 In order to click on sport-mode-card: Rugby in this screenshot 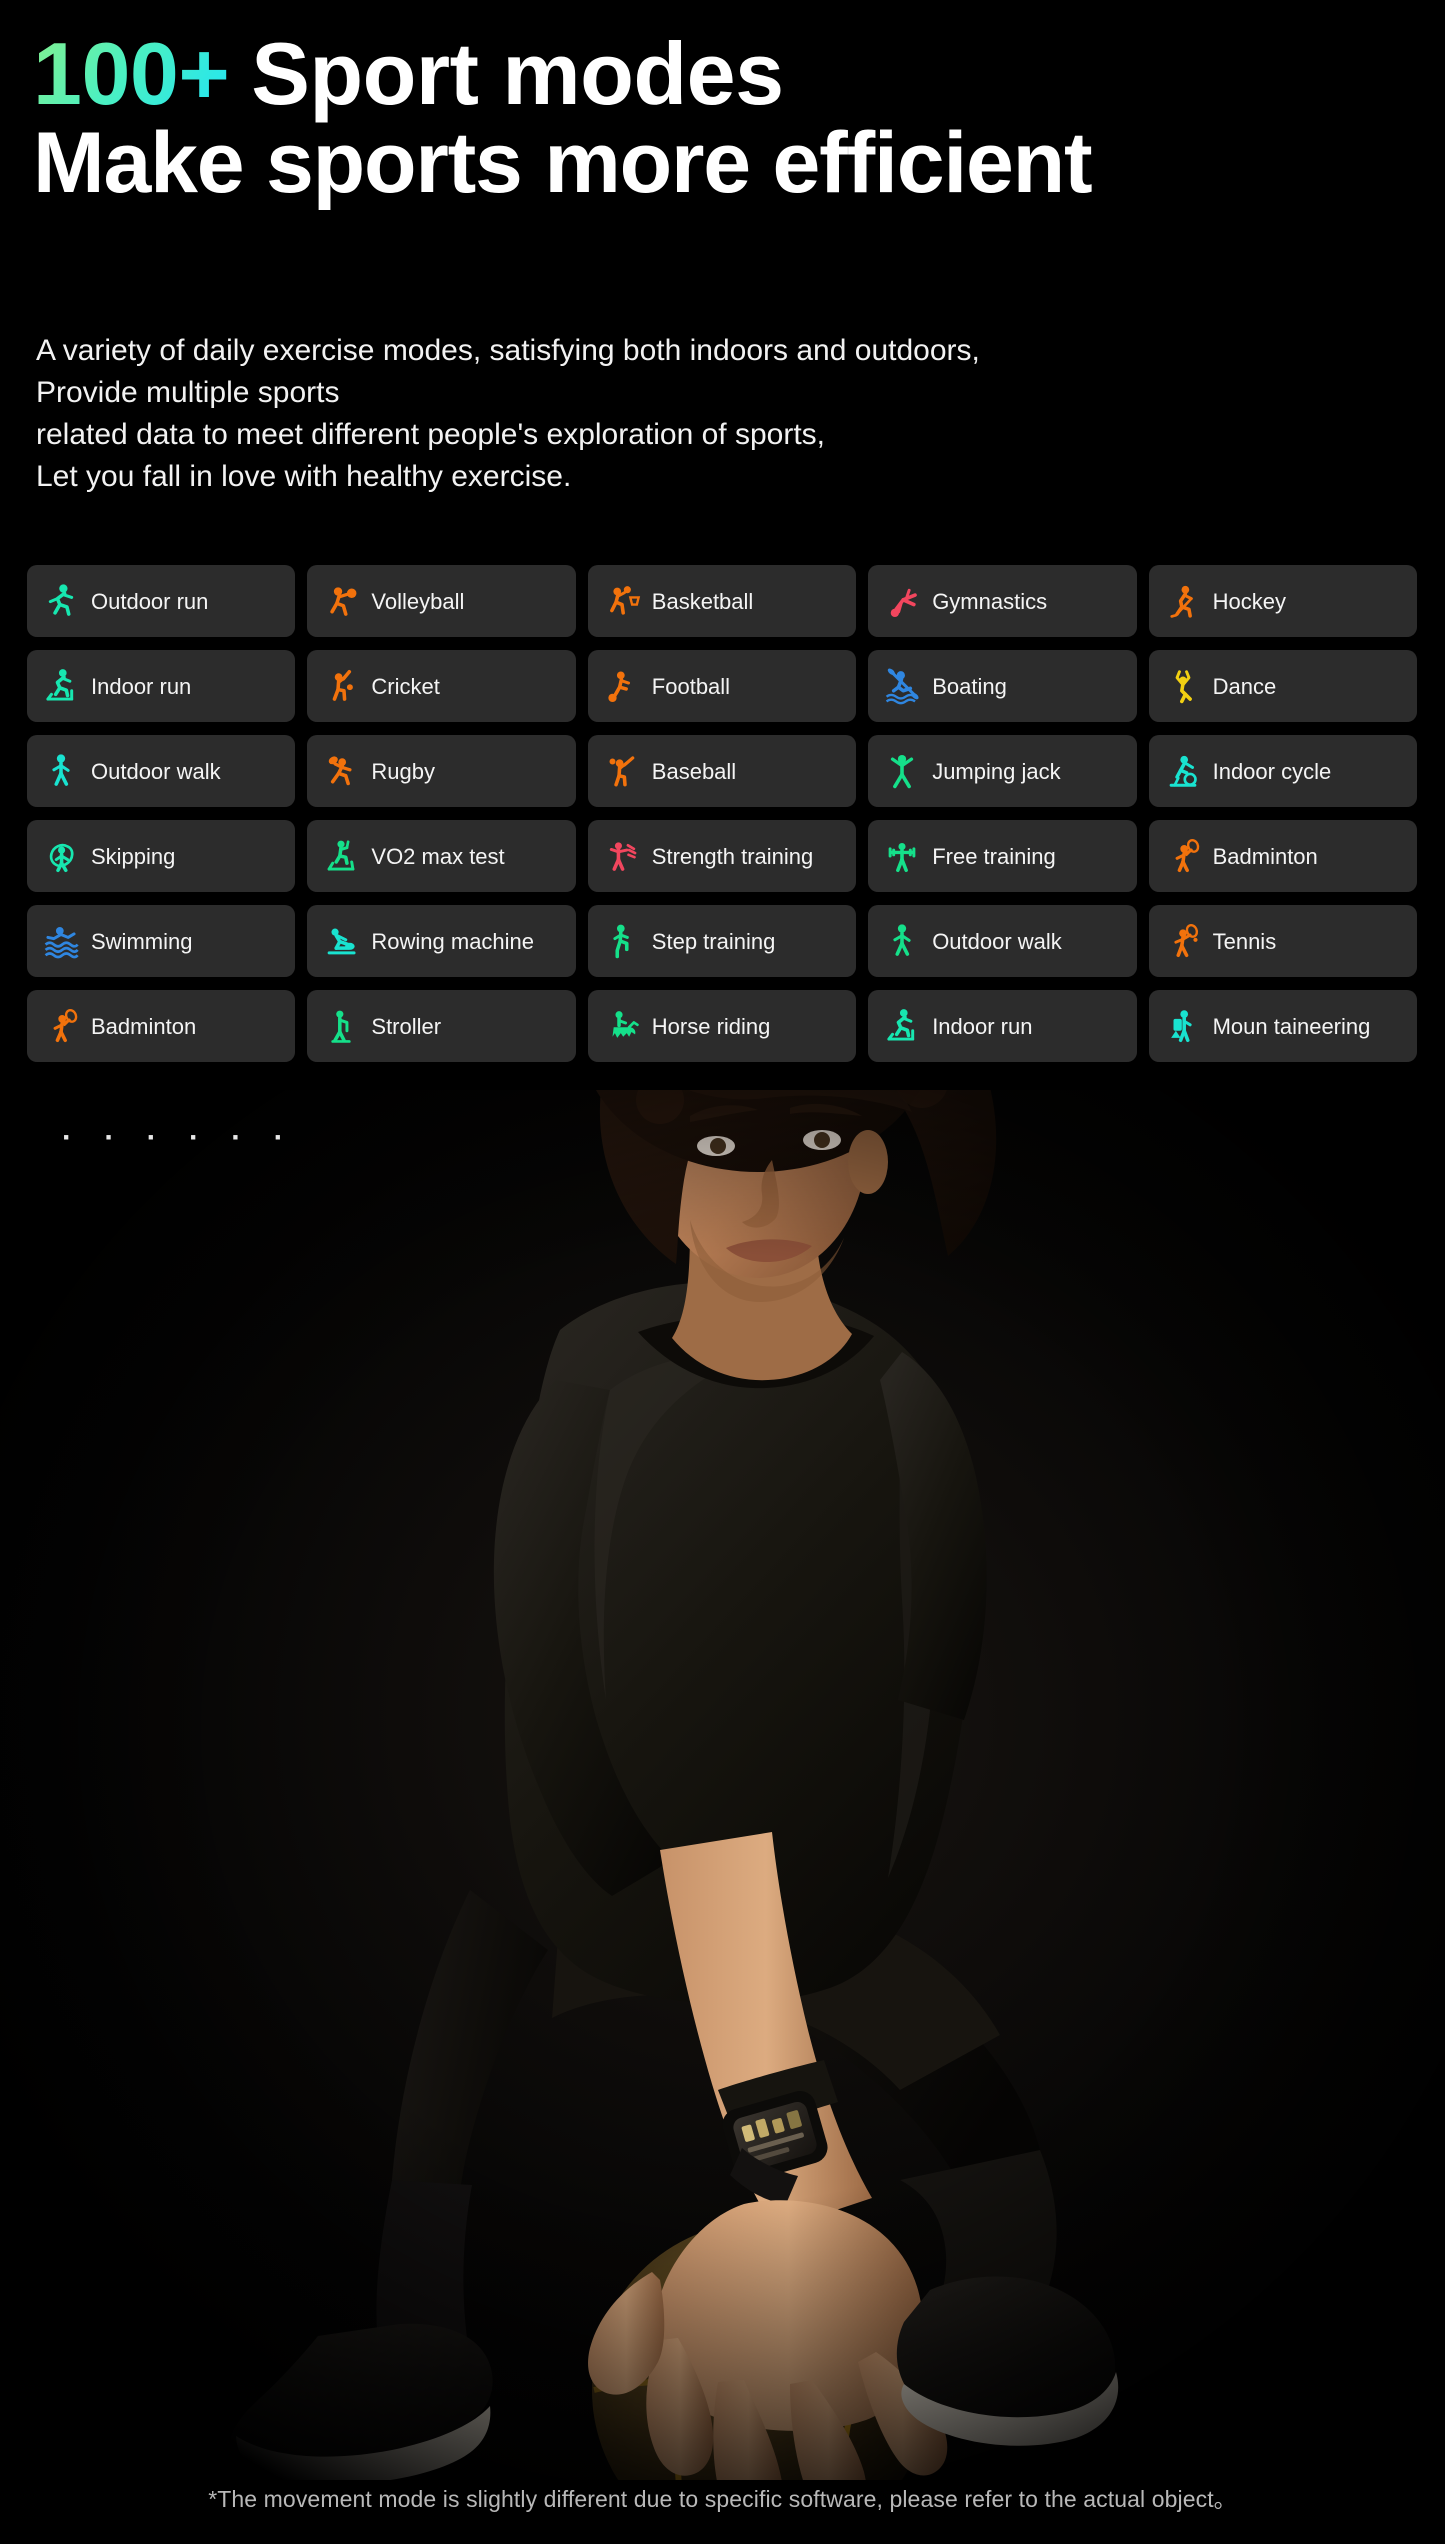, I will do `click(441, 771)`.